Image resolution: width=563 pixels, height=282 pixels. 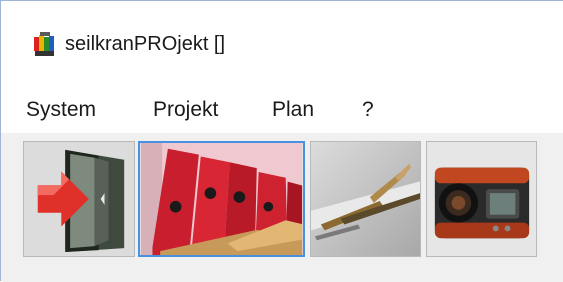 What do you see at coordinates (368, 110) in the screenshot?
I see `menu-help: ?` at bounding box center [368, 110].